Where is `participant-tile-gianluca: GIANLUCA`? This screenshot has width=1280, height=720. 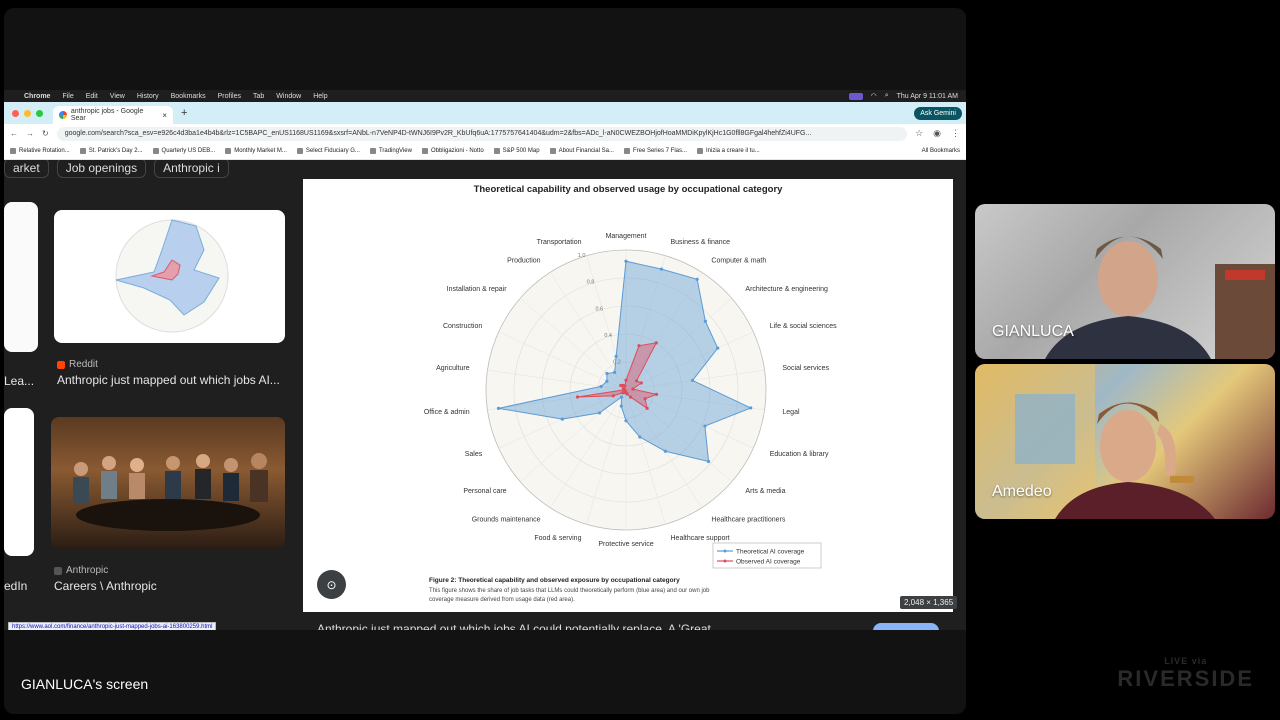
participant-tile-gianluca: GIANLUCA is located at coordinates (1125, 281).